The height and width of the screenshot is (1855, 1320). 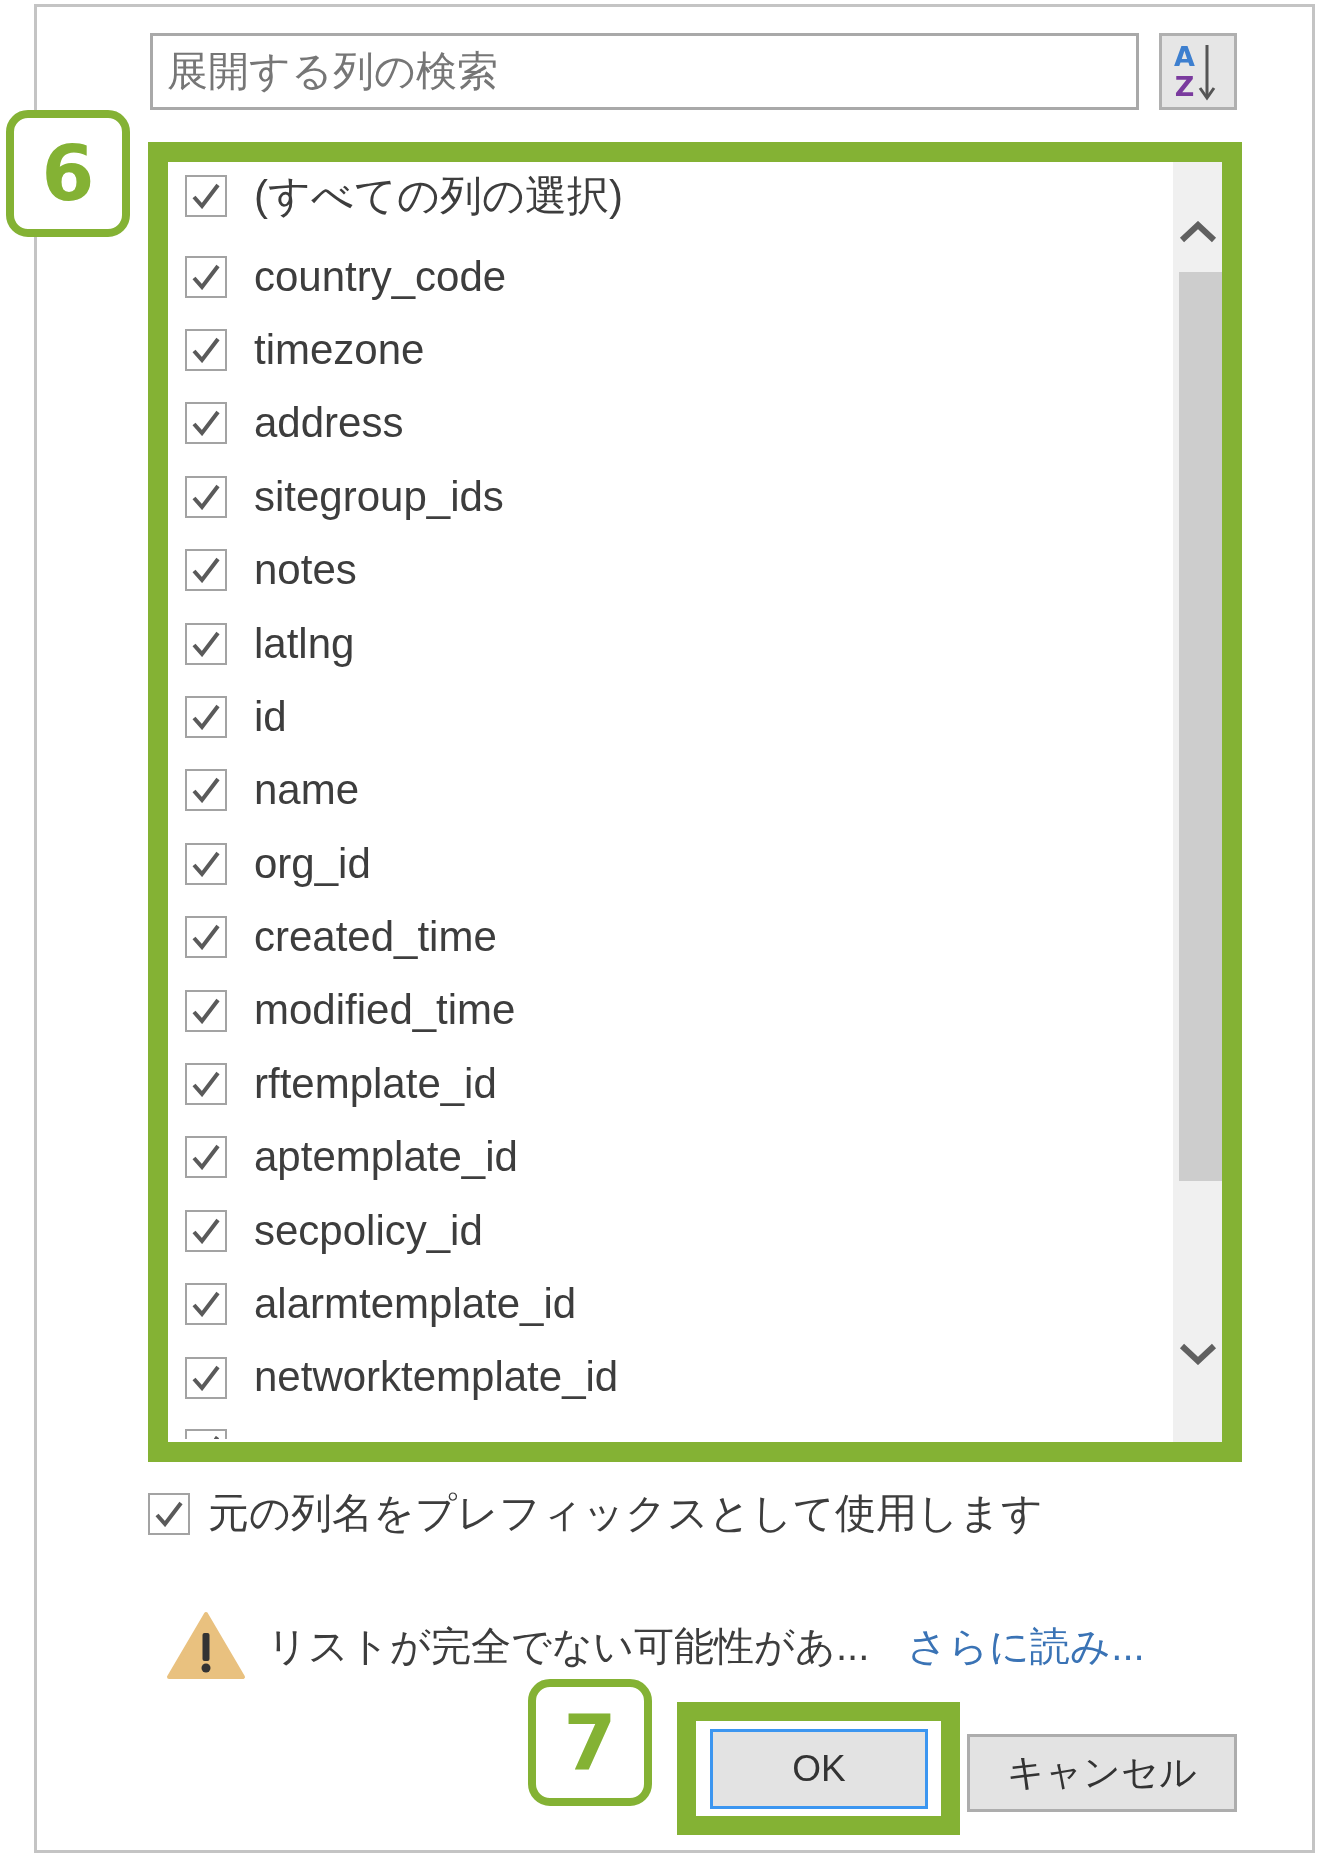 What do you see at coordinates (305, 570) in the screenshot?
I see `column-name: notes` at bounding box center [305, 570].